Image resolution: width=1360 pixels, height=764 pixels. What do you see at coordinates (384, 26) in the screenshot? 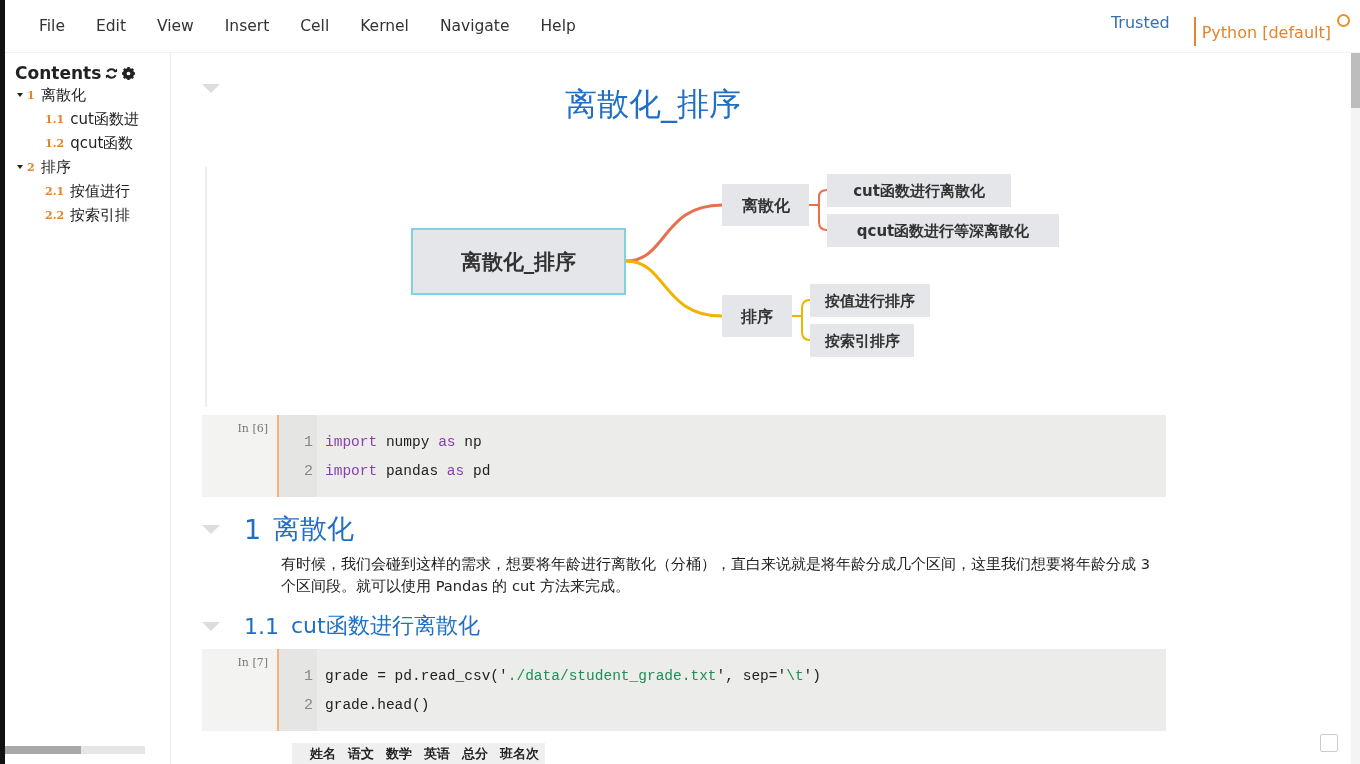
I see `menu-item: Kernel` at bounding box center [384, 26].